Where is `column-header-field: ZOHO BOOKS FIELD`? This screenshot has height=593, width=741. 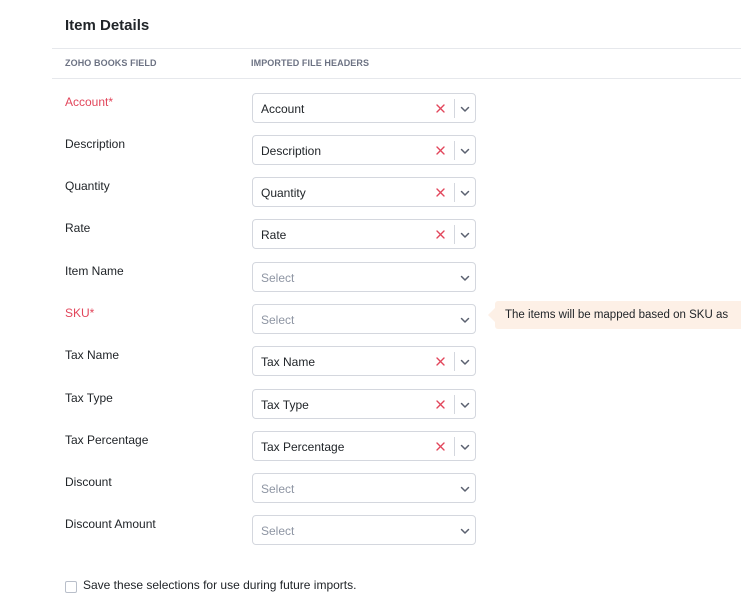 column-header-field: ZOHO BOOKS FIELD is located at coordinates (111, 63).